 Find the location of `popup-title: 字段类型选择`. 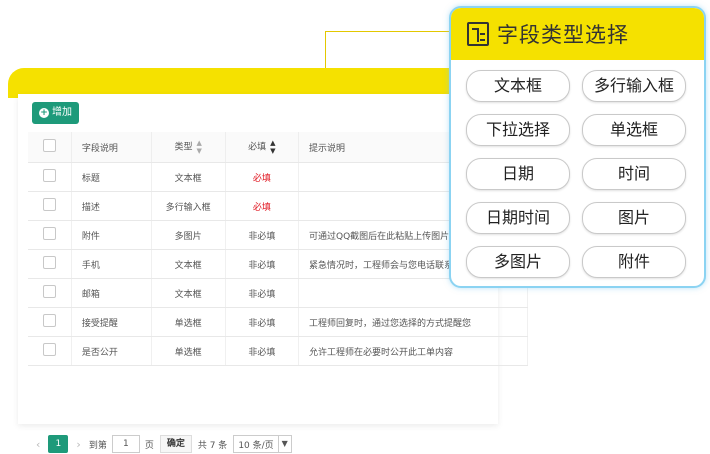

popup-title: 字段类型选择 is located at coordinates (563, 35).